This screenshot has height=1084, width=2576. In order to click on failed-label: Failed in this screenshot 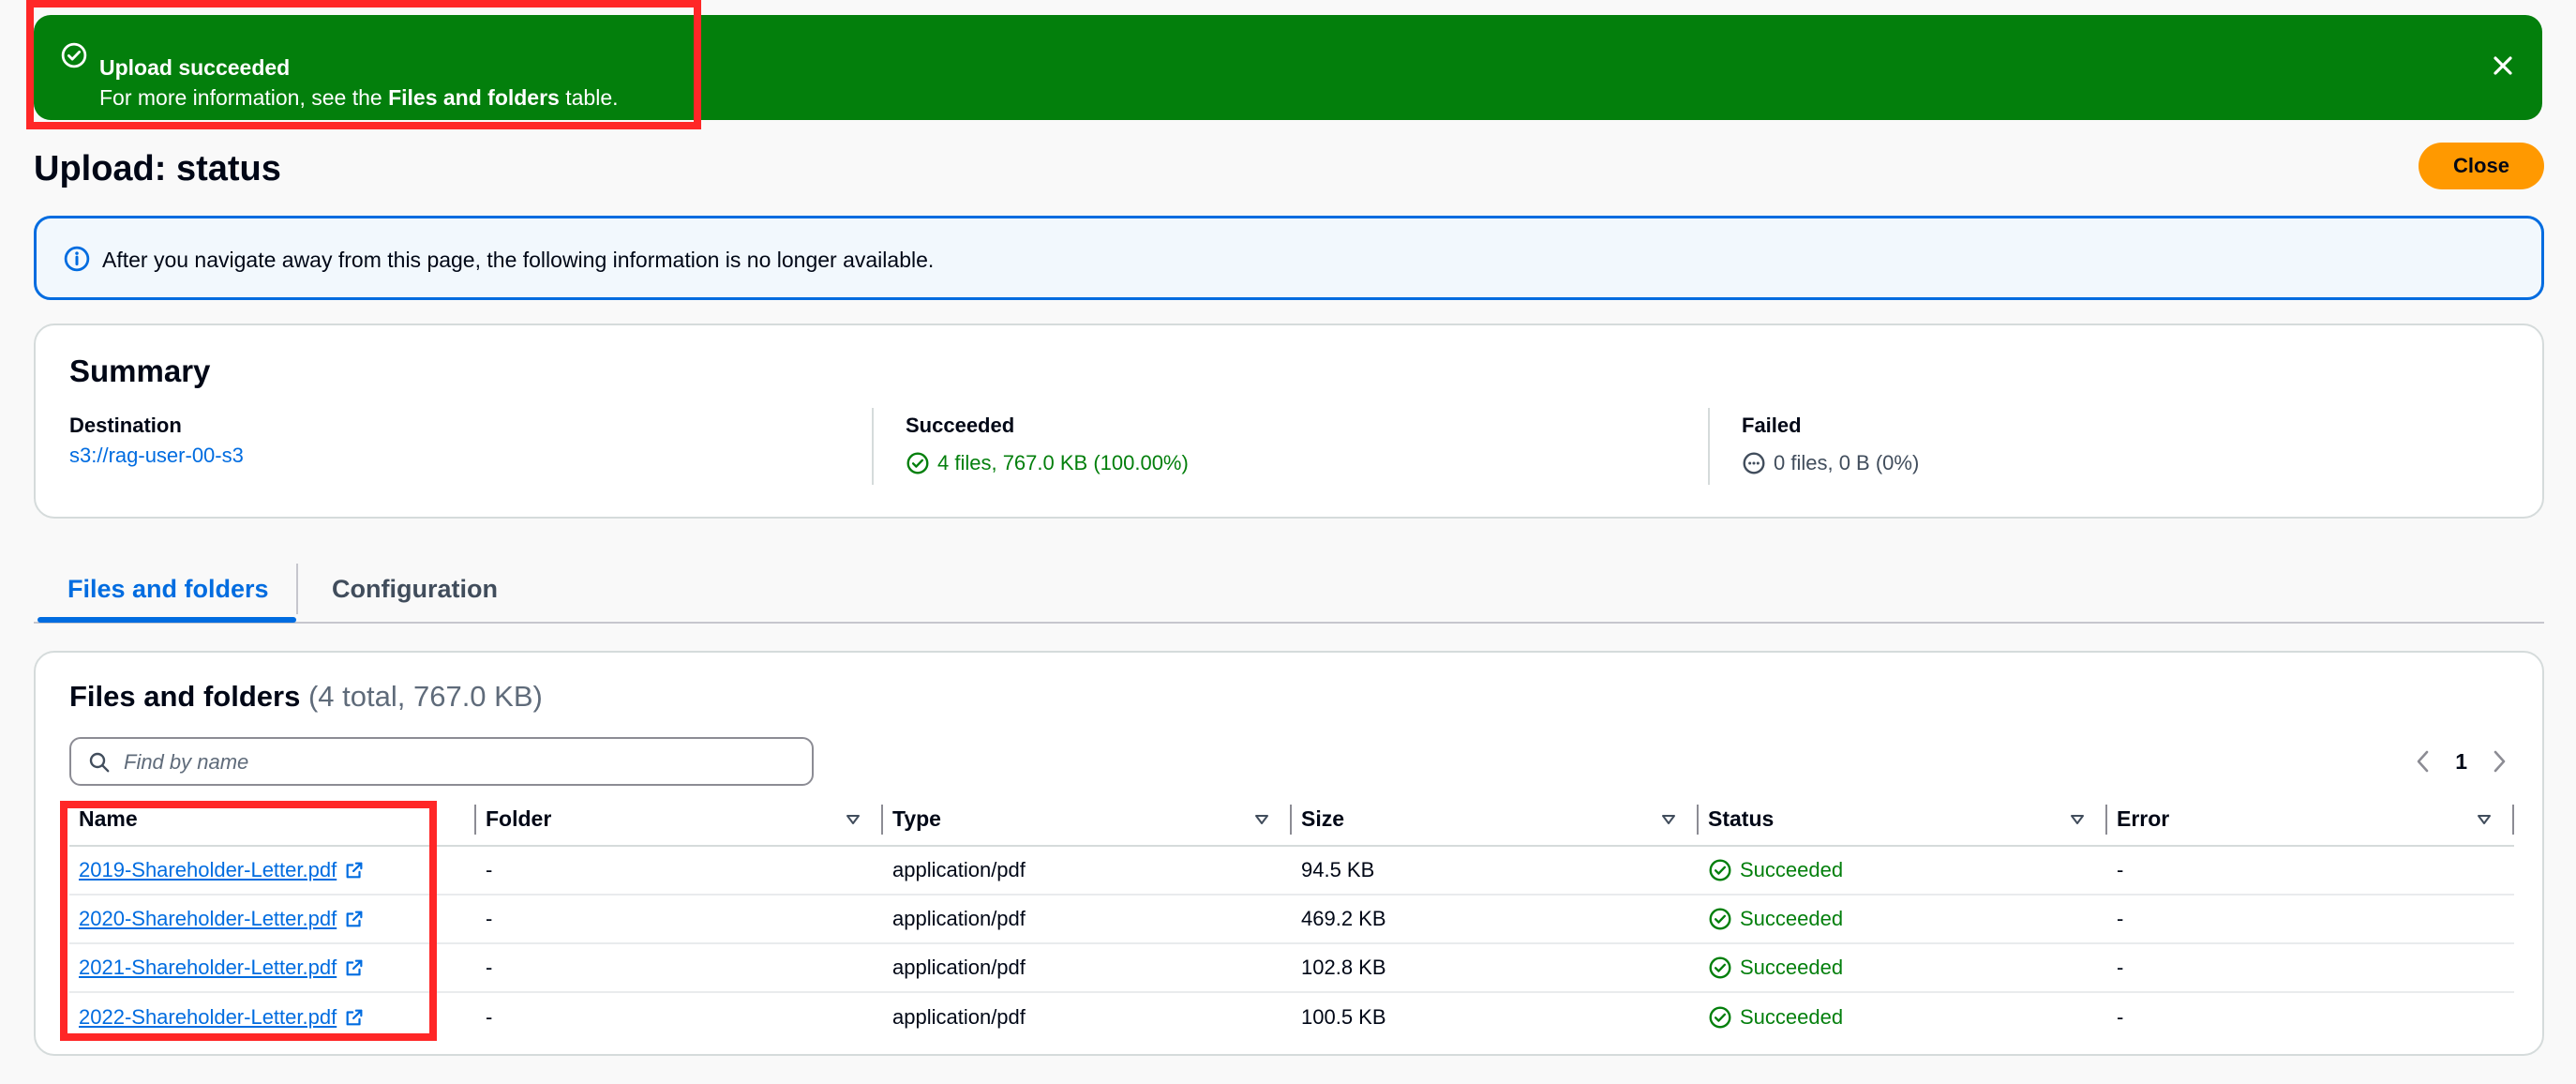, I will do `click(1772, 426)`.